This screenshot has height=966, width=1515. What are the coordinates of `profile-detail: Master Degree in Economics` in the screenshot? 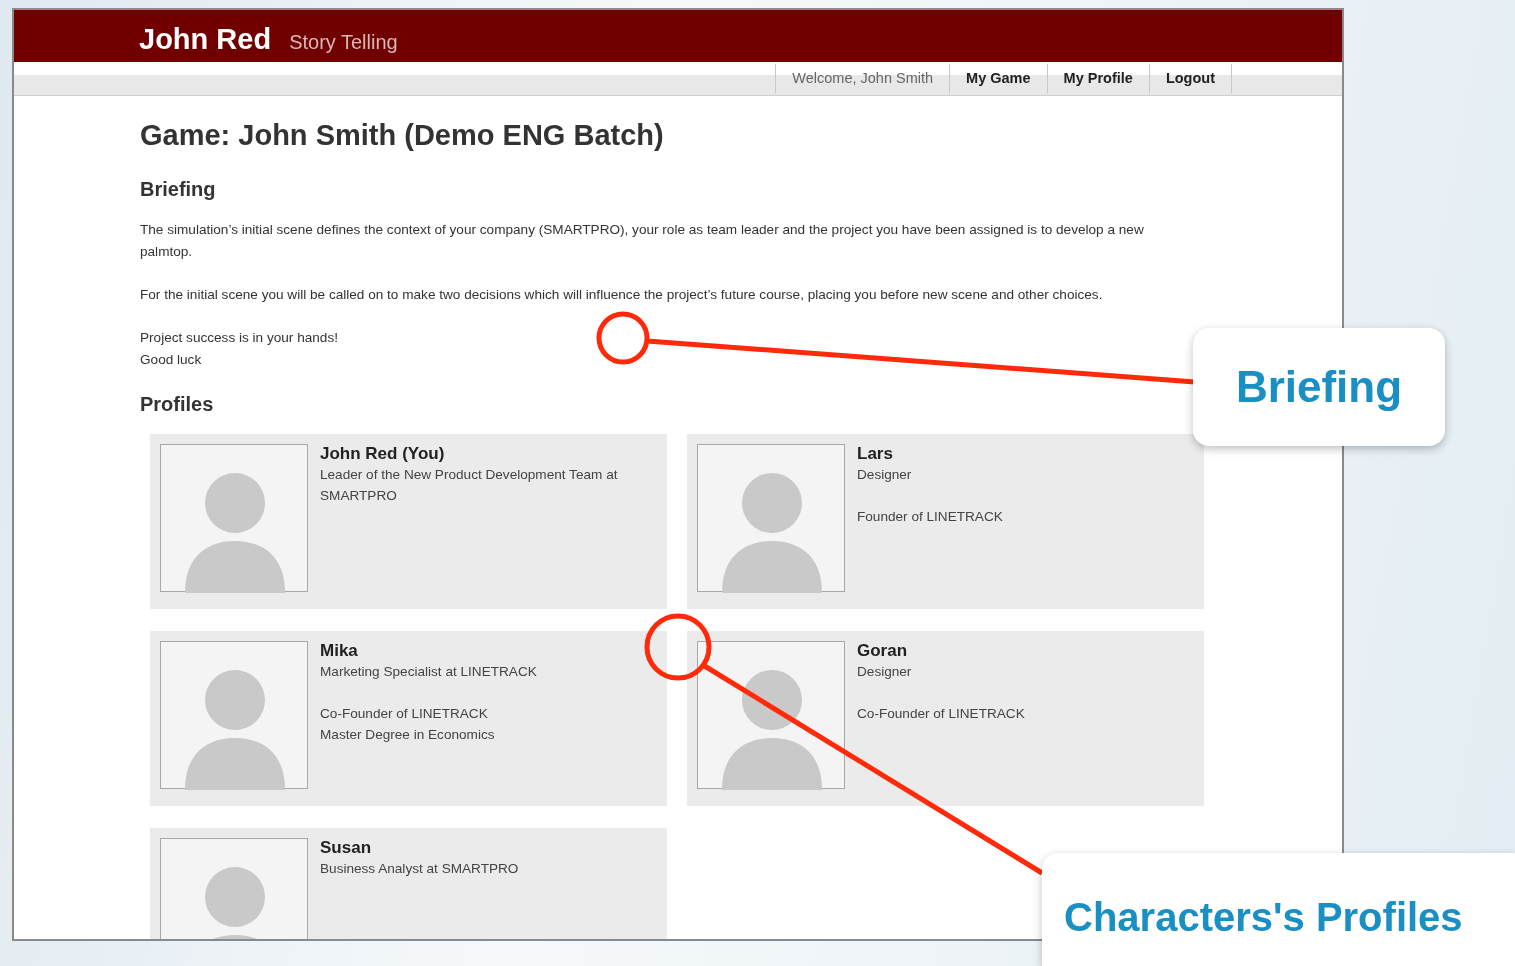 It's located at (408, 734).